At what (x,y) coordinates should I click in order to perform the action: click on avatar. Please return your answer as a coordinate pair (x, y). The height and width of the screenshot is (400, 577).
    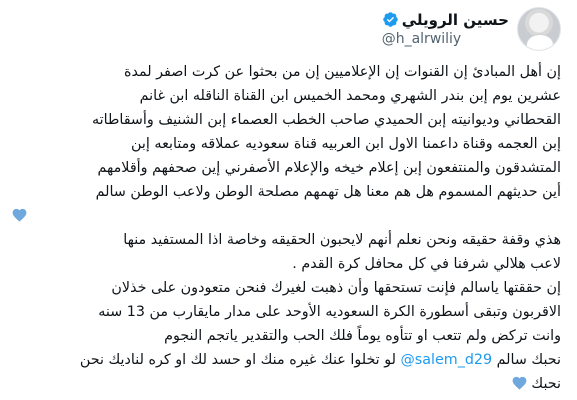
    Looking at the image, I should click on (539, 29).